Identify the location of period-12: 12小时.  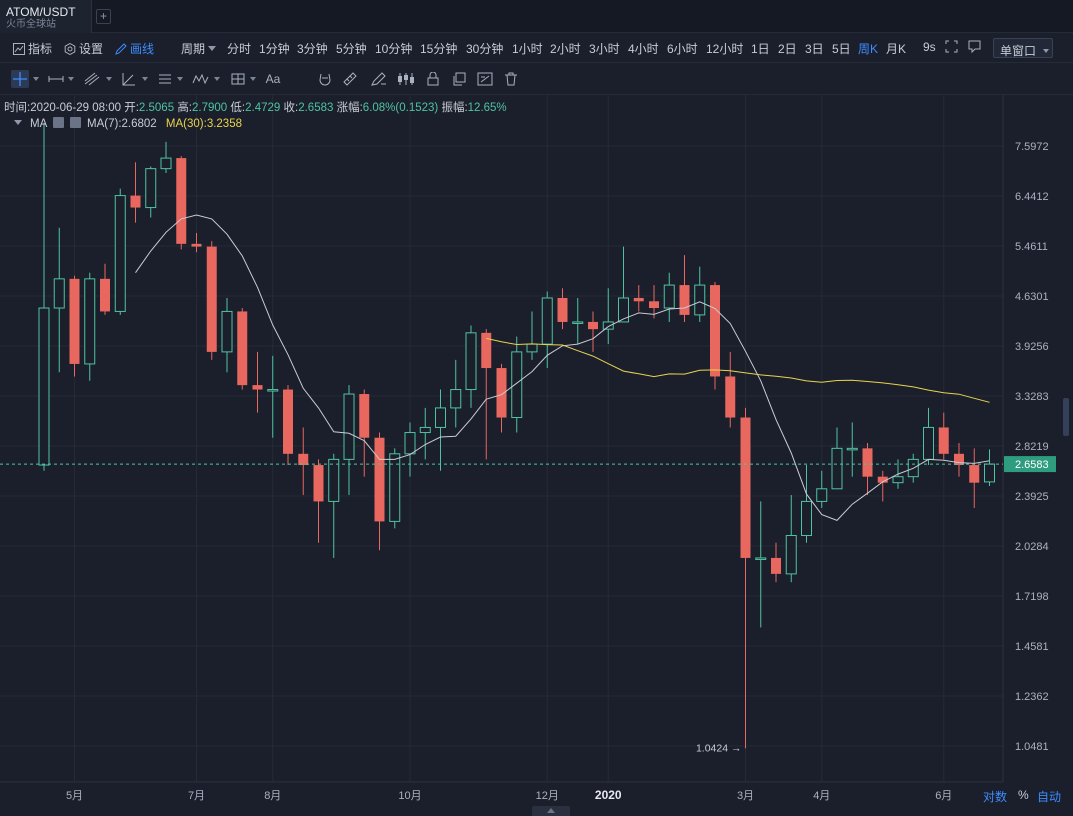
(724, 48).